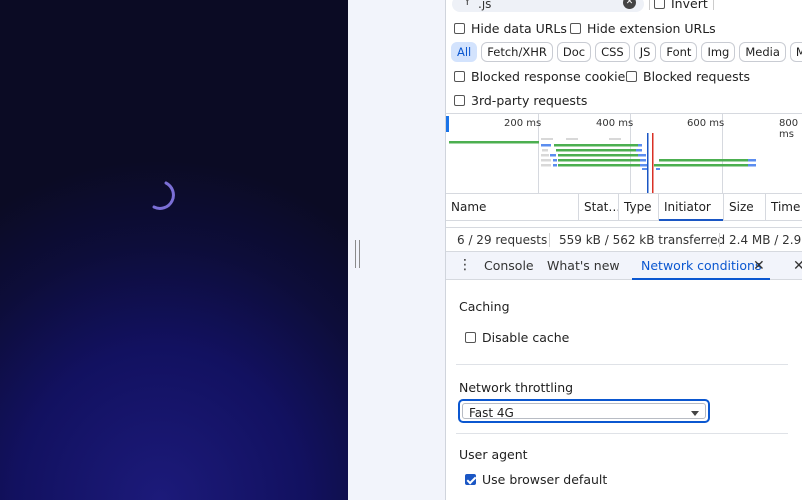 The height and width of the screenshot is (500, 802). Describe the element at coordinates (485, 5) in the screenshot. I see `filter-input-value: .js` at that location.